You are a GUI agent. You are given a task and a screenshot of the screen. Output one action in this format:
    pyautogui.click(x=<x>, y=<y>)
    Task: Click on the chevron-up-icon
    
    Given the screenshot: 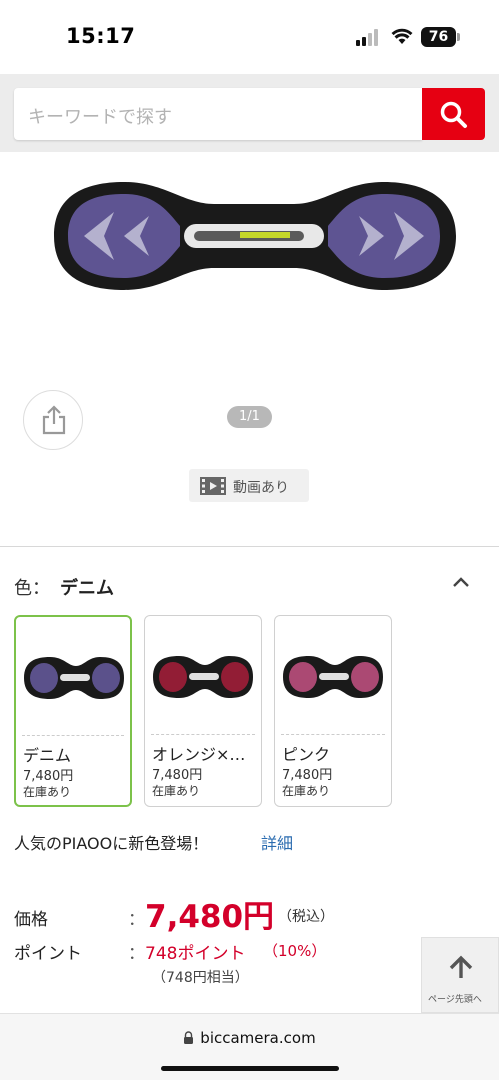 What is the action you would take?
    pyautogui.click(x=461, y=582)
    